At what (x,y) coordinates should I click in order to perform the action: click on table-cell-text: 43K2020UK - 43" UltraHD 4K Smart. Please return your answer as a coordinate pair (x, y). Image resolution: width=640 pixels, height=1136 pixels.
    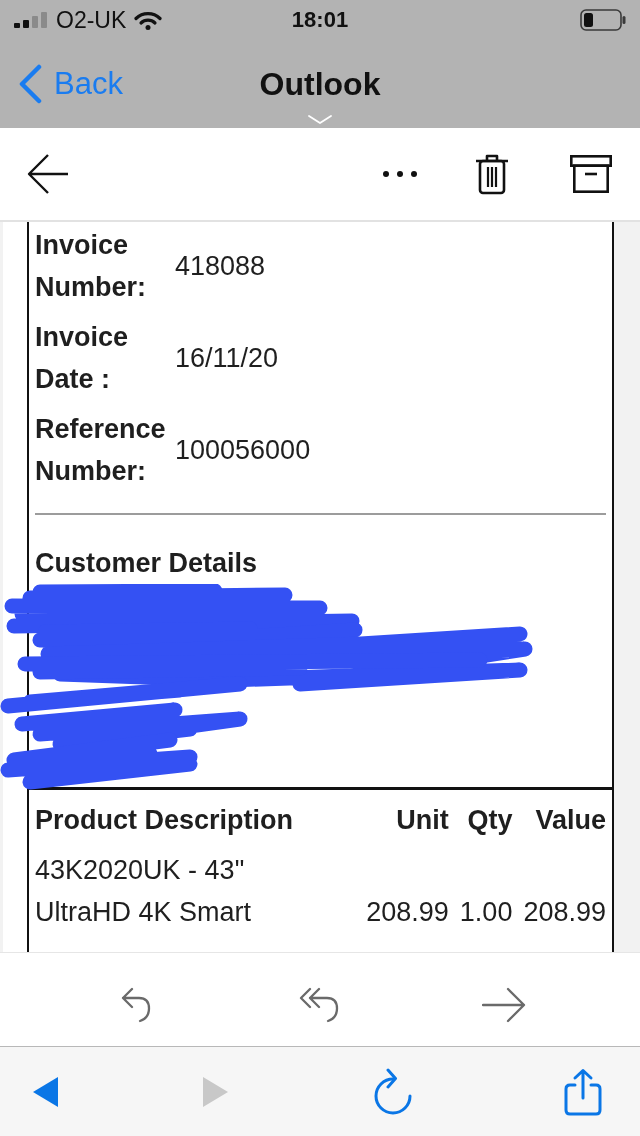
    Looking at the image, I should click on (144, 891).